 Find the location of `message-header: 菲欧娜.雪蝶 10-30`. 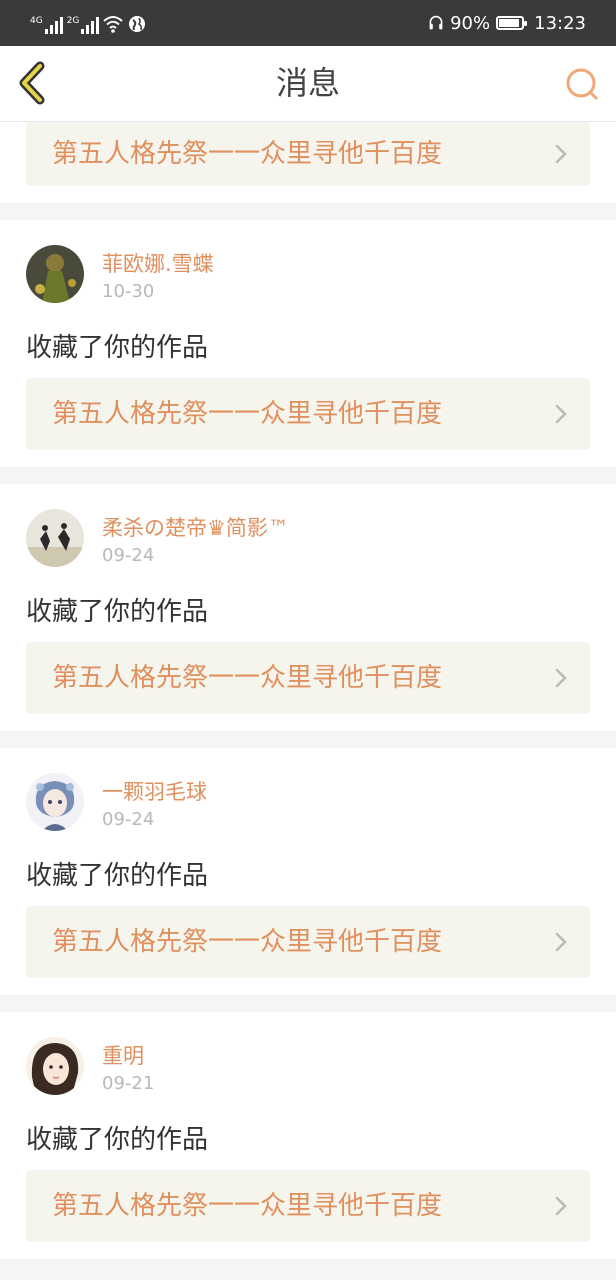

message-header: 菲欧娜.雪蝶 10-30 is located at coordinates (308, 262).